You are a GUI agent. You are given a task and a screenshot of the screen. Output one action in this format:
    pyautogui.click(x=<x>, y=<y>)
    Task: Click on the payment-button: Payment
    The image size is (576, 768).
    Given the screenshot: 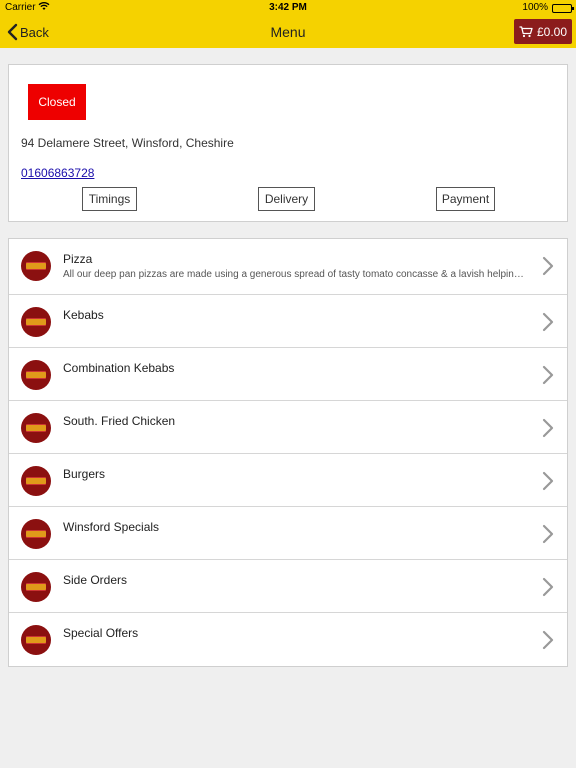 What is the action you would take?
    pyautogui.click(x=465, y=199)
    